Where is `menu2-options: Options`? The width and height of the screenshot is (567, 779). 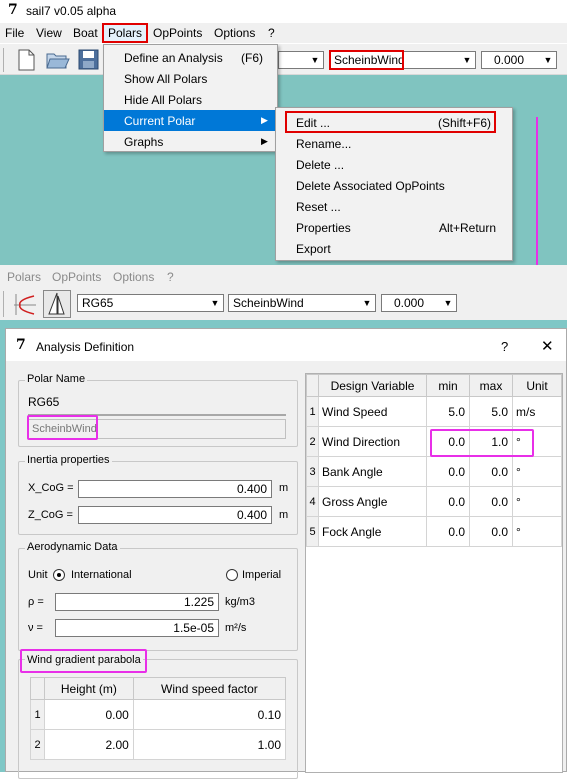
menu2-options: Options is located at coordinates (133, 277).